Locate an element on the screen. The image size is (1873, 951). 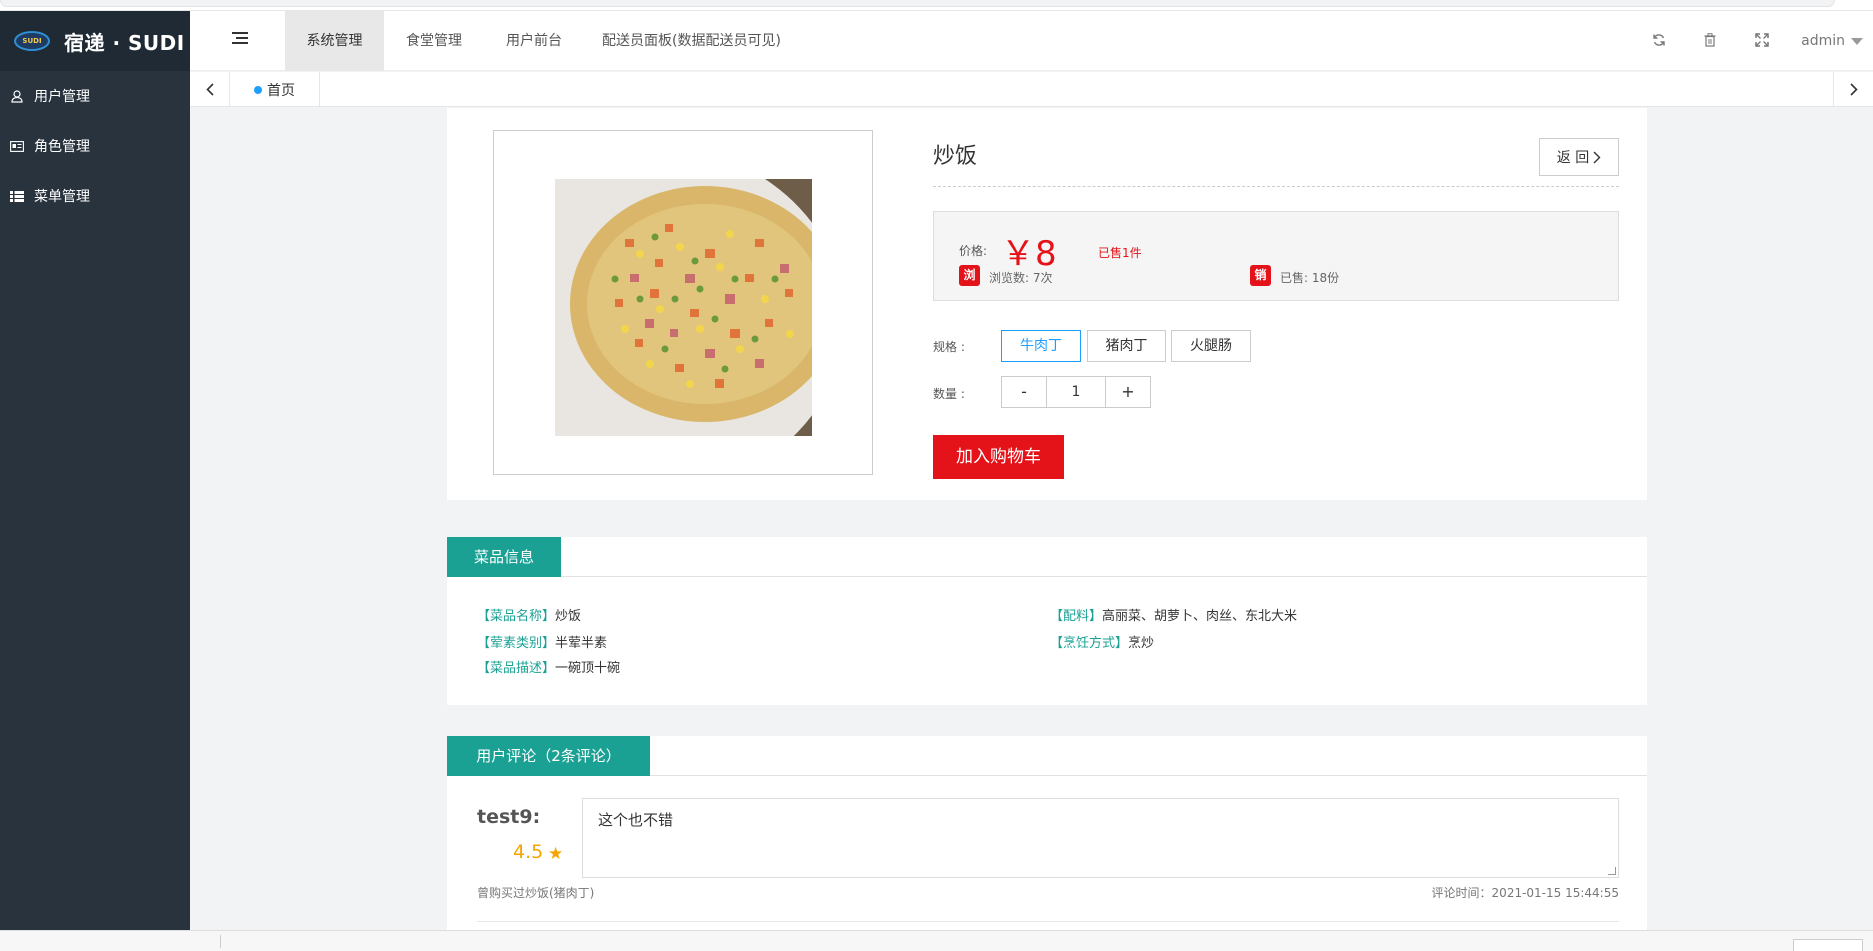
info-value: 炒饭 is located at coordinates (568, 616).